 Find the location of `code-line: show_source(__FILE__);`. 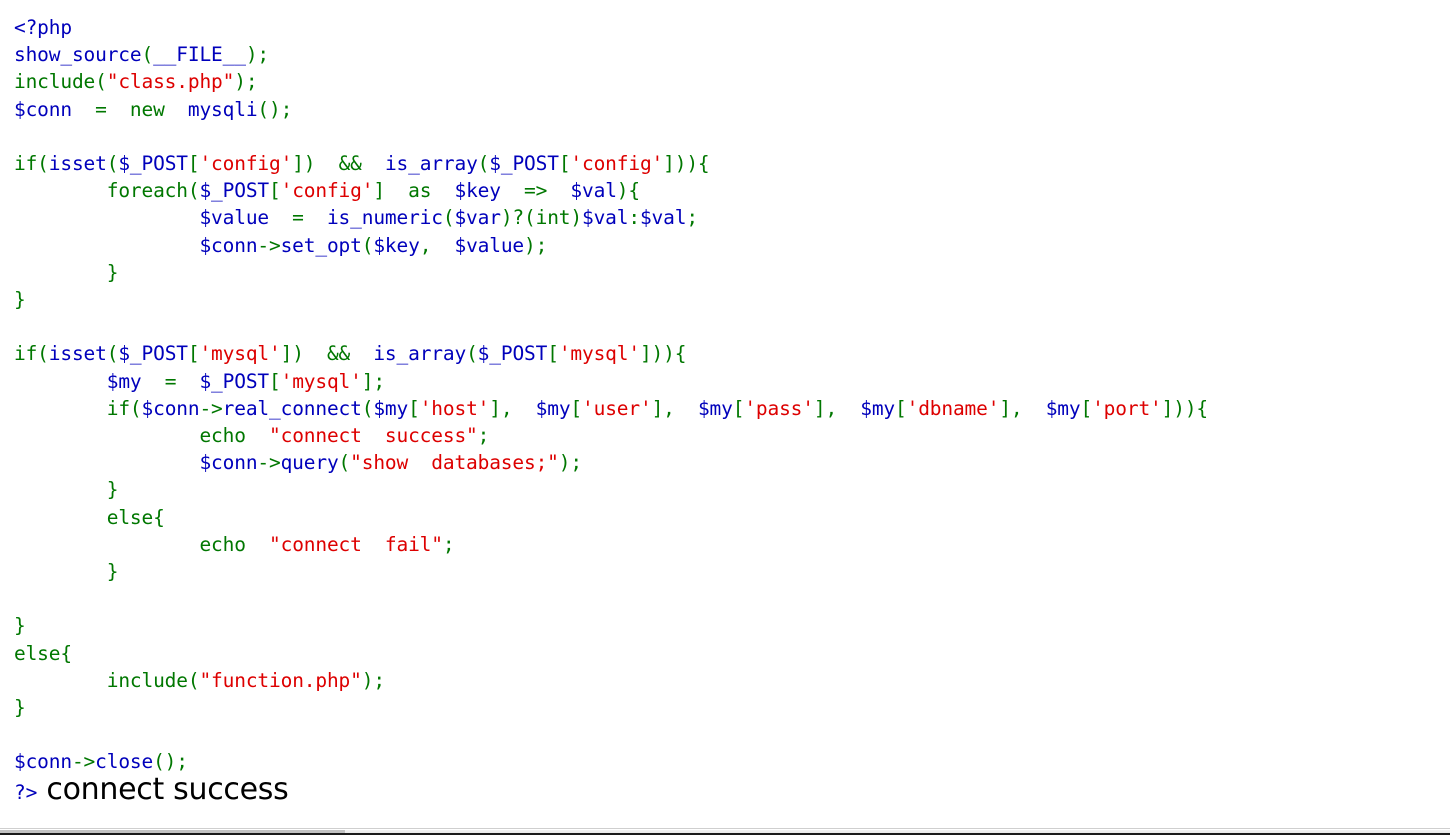

code-line: show_source(__FILE__); is located at coordinates (141, 54).